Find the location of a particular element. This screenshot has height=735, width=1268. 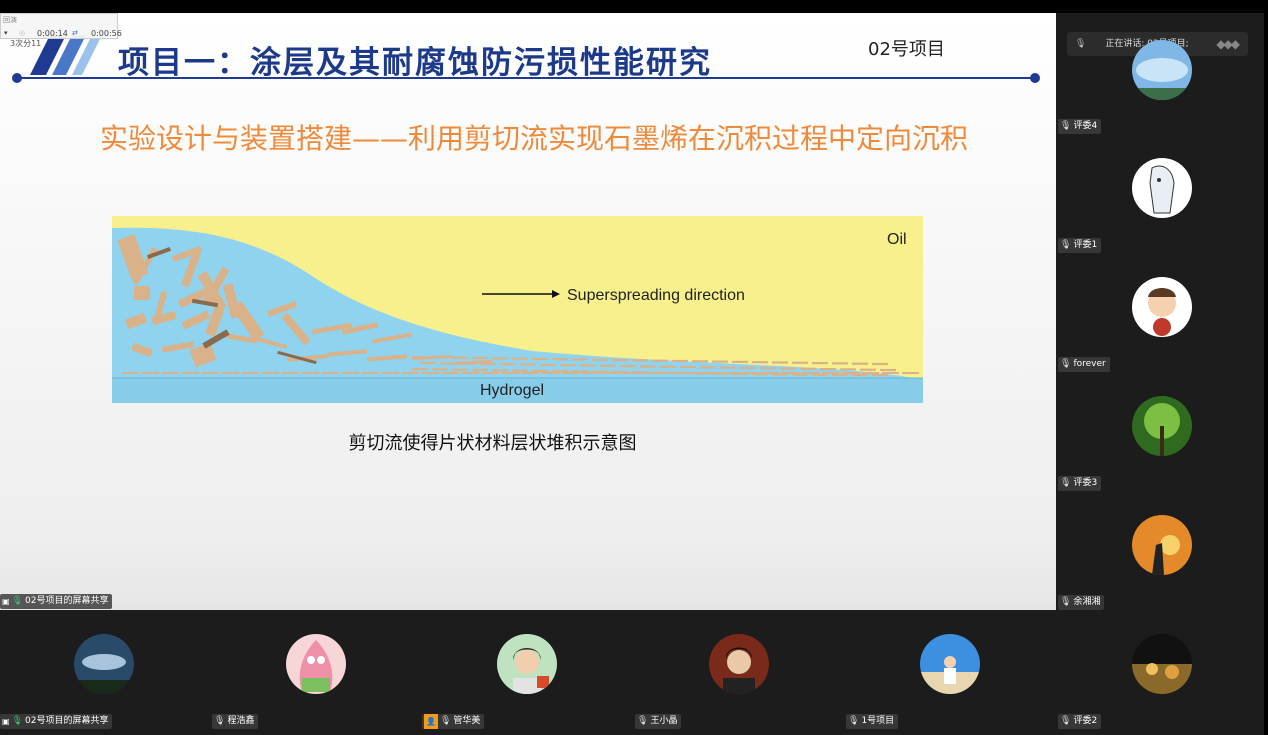

recorder-loop-icon: ⇄ is located at coordinates (75, 33).